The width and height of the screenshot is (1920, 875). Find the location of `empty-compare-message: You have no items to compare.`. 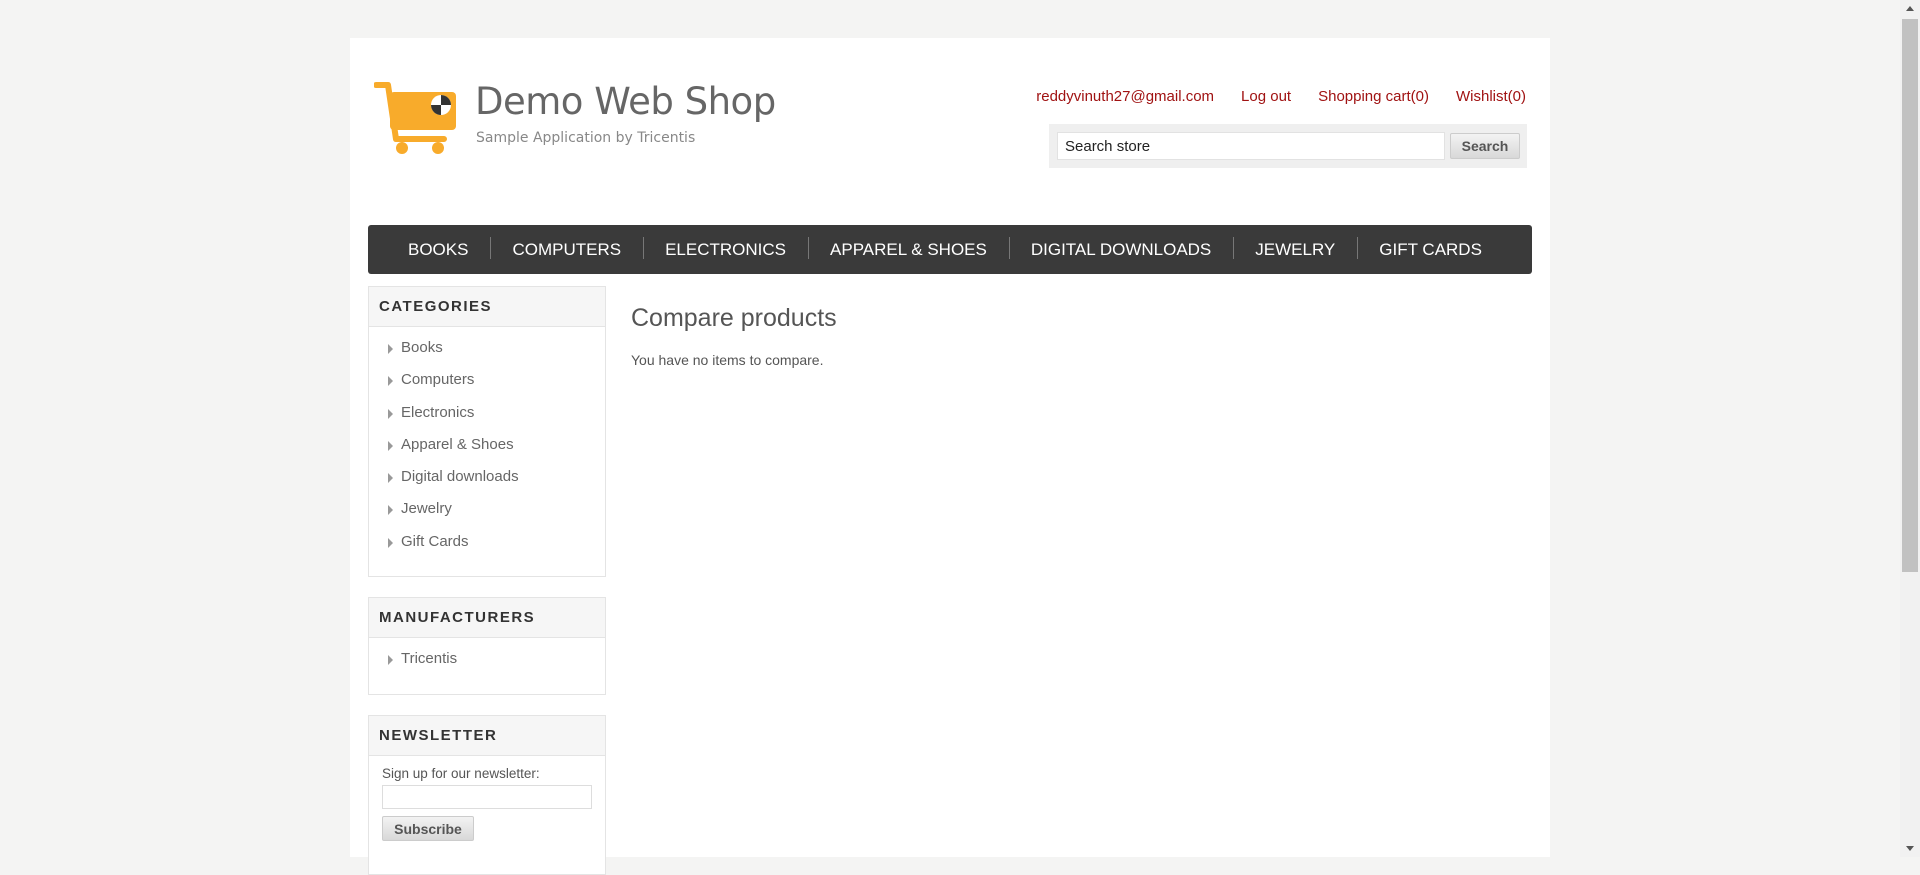

empty-compare-message: You have no items to compare. is located at coordinates (727, 360).